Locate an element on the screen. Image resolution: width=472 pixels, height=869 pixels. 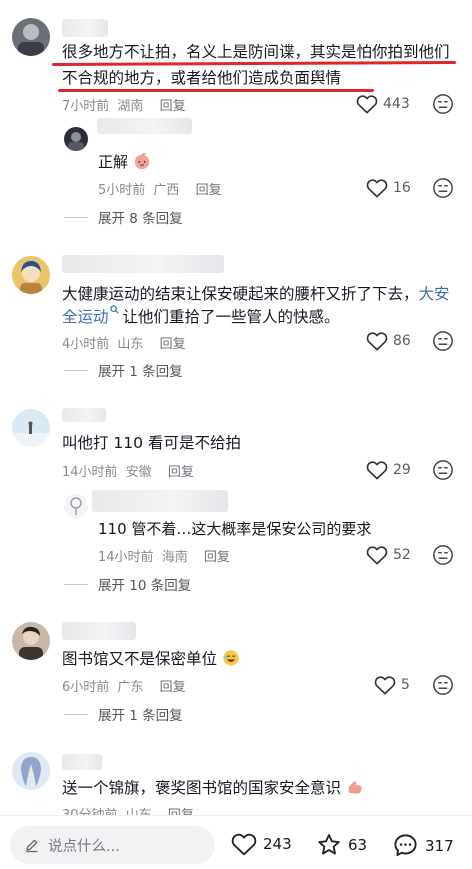
comment-meta: 6小时前 广东 回复 is located at coordinates (124, 685).